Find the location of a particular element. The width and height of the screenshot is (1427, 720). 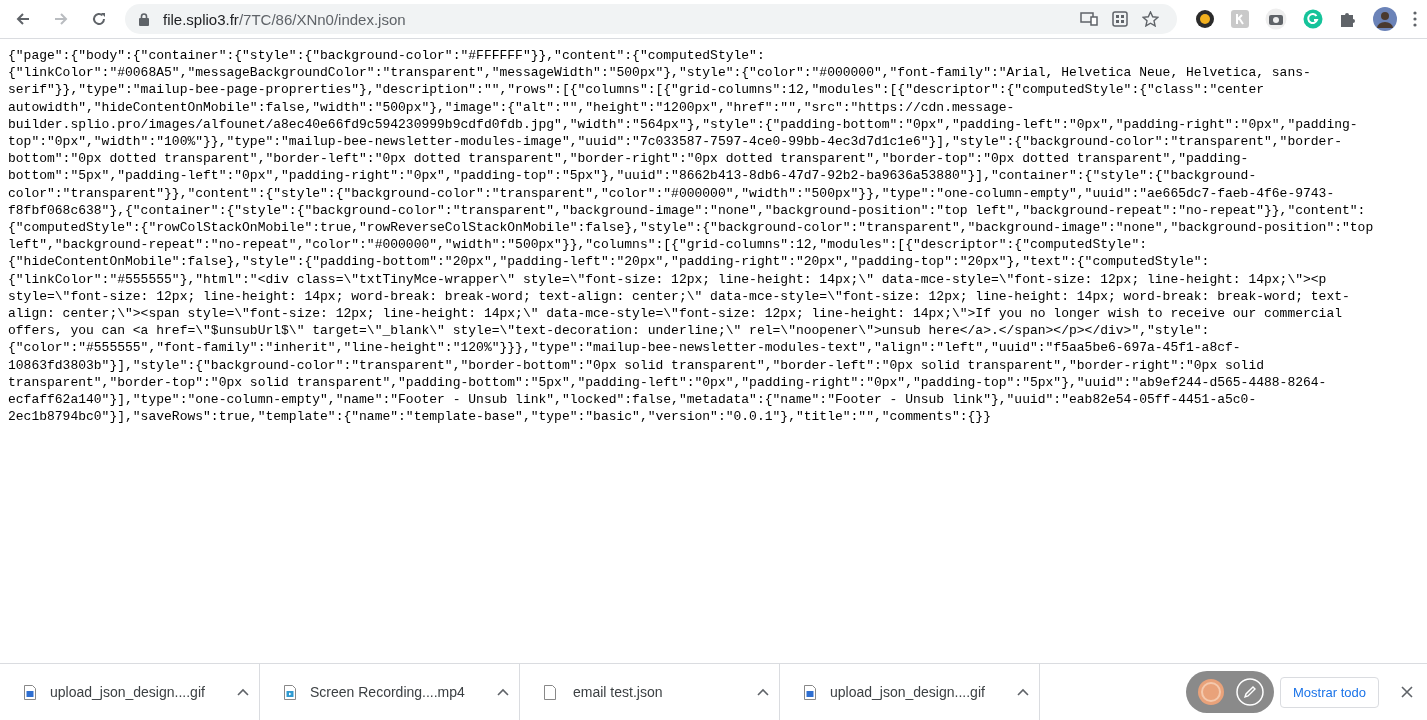

download-file-name: email test.json is located at coordinates (618, 692).